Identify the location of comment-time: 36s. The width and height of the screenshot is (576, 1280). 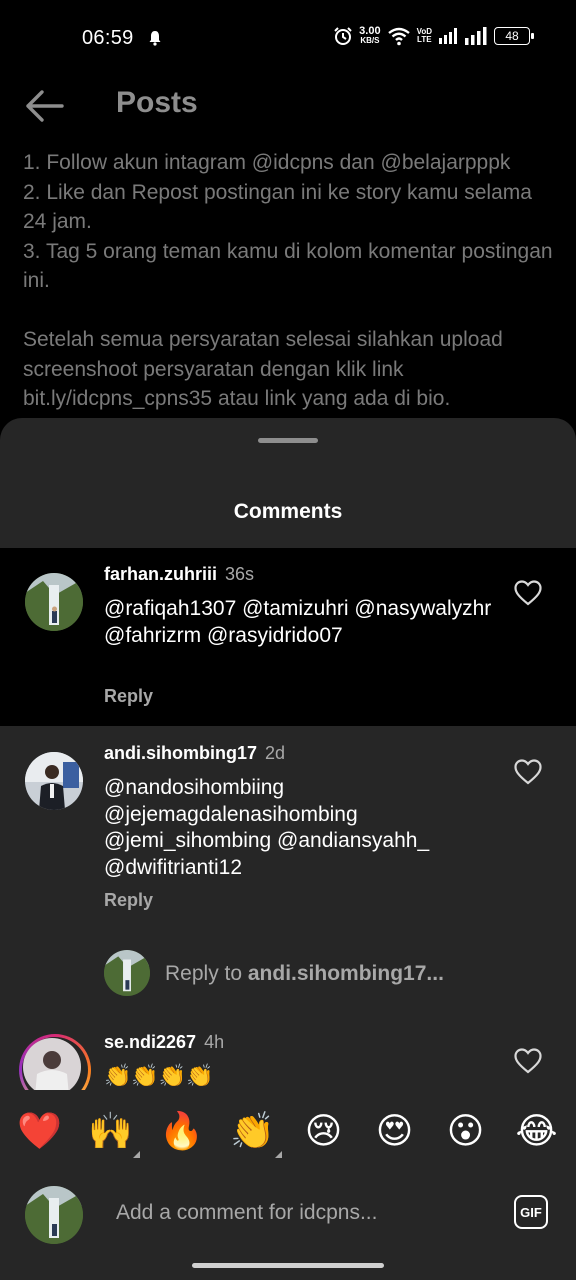
(240, 574).